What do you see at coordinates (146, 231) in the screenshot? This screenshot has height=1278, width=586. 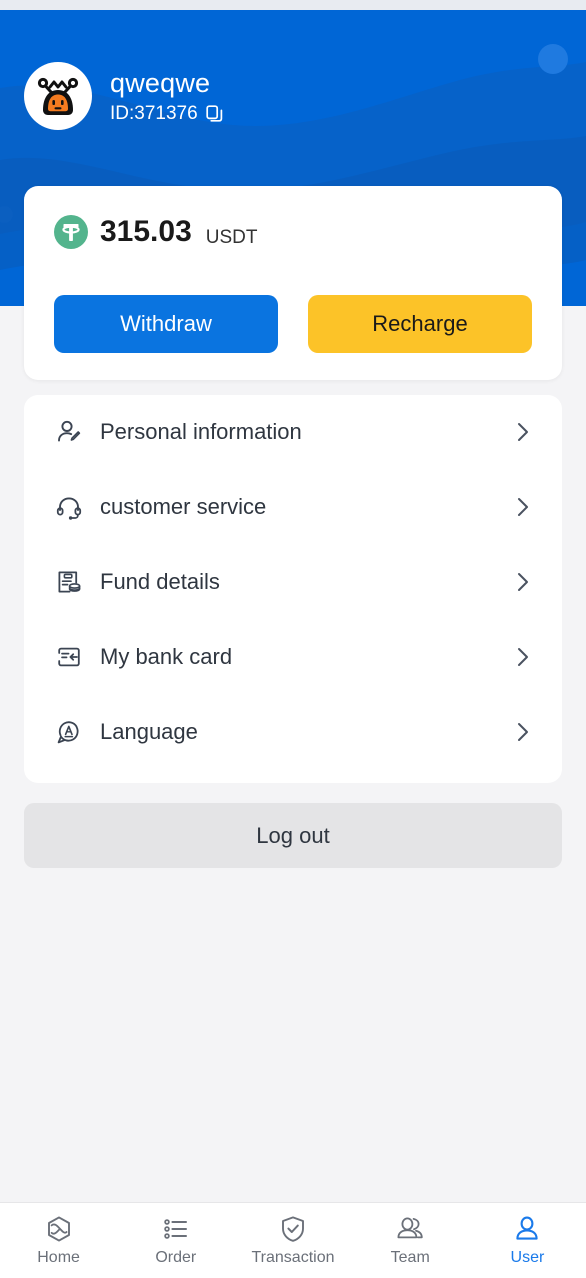 I see `balance-amount: 315.03` at bounding box center [146, 231].